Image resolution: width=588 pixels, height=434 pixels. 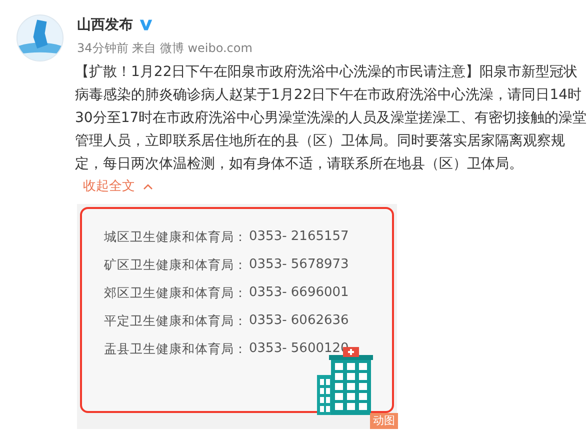 I want to click on caret-up-icon, so click(x=148, y=186).